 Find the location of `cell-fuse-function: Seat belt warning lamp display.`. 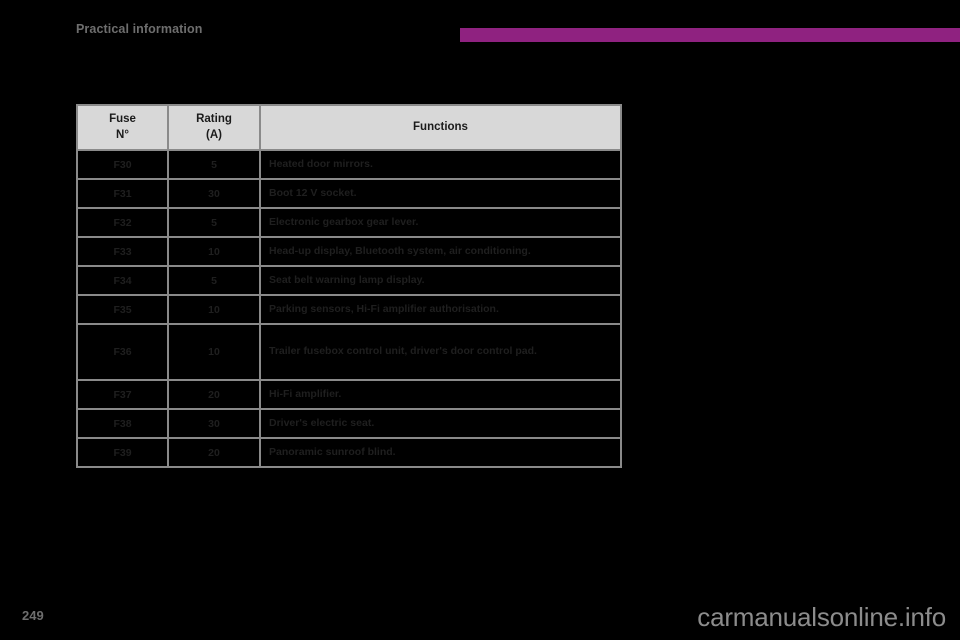

cell-fuse-function: Seat belt warning lamp display. is located at coordinates (440, 280).